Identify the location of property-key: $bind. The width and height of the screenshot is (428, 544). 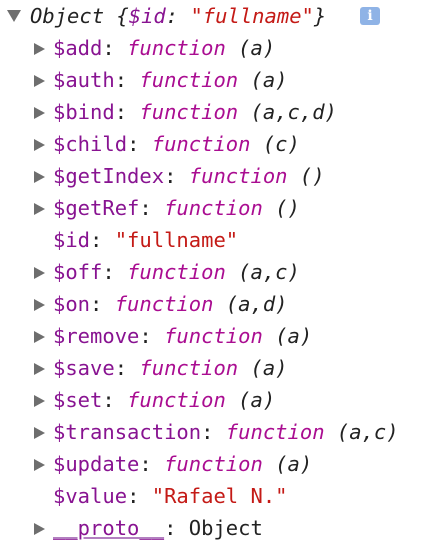
(84, 112).